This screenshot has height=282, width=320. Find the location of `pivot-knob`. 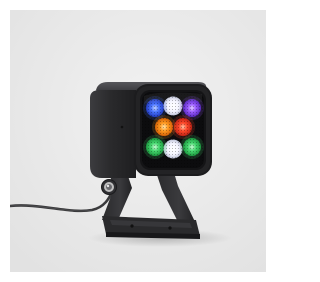

pivot-knob is located at coordinates (109, 187).